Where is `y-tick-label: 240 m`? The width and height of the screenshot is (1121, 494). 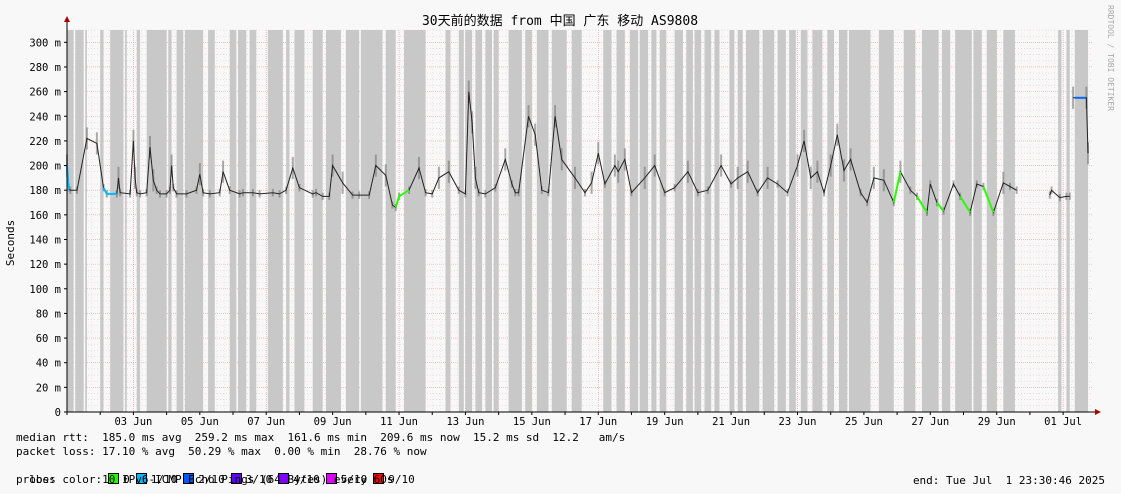 y-tick-label: 240 m is located at coordinates (45, 117).